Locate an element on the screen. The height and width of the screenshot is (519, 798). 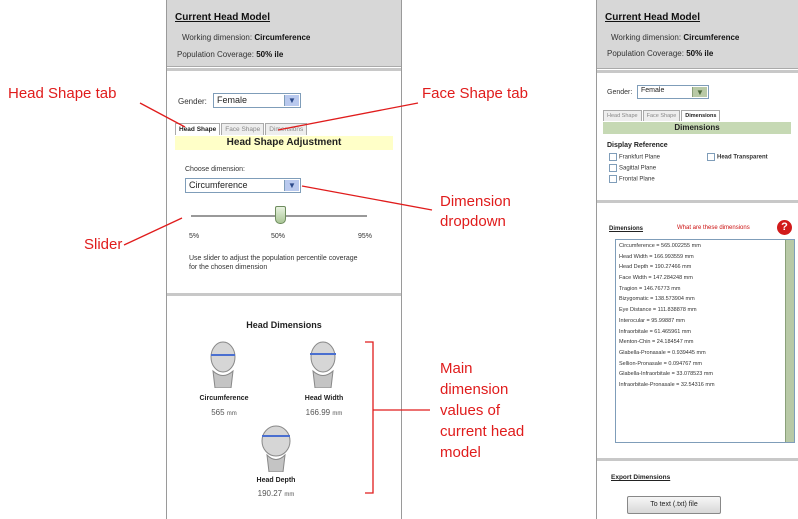
working-dimension-value: Circumference is located at coordinates (711, 37).